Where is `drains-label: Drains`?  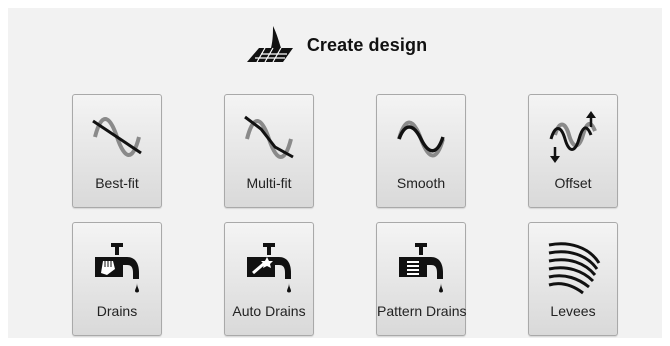
drains-label: Drains is located at coordinates (117, 311).